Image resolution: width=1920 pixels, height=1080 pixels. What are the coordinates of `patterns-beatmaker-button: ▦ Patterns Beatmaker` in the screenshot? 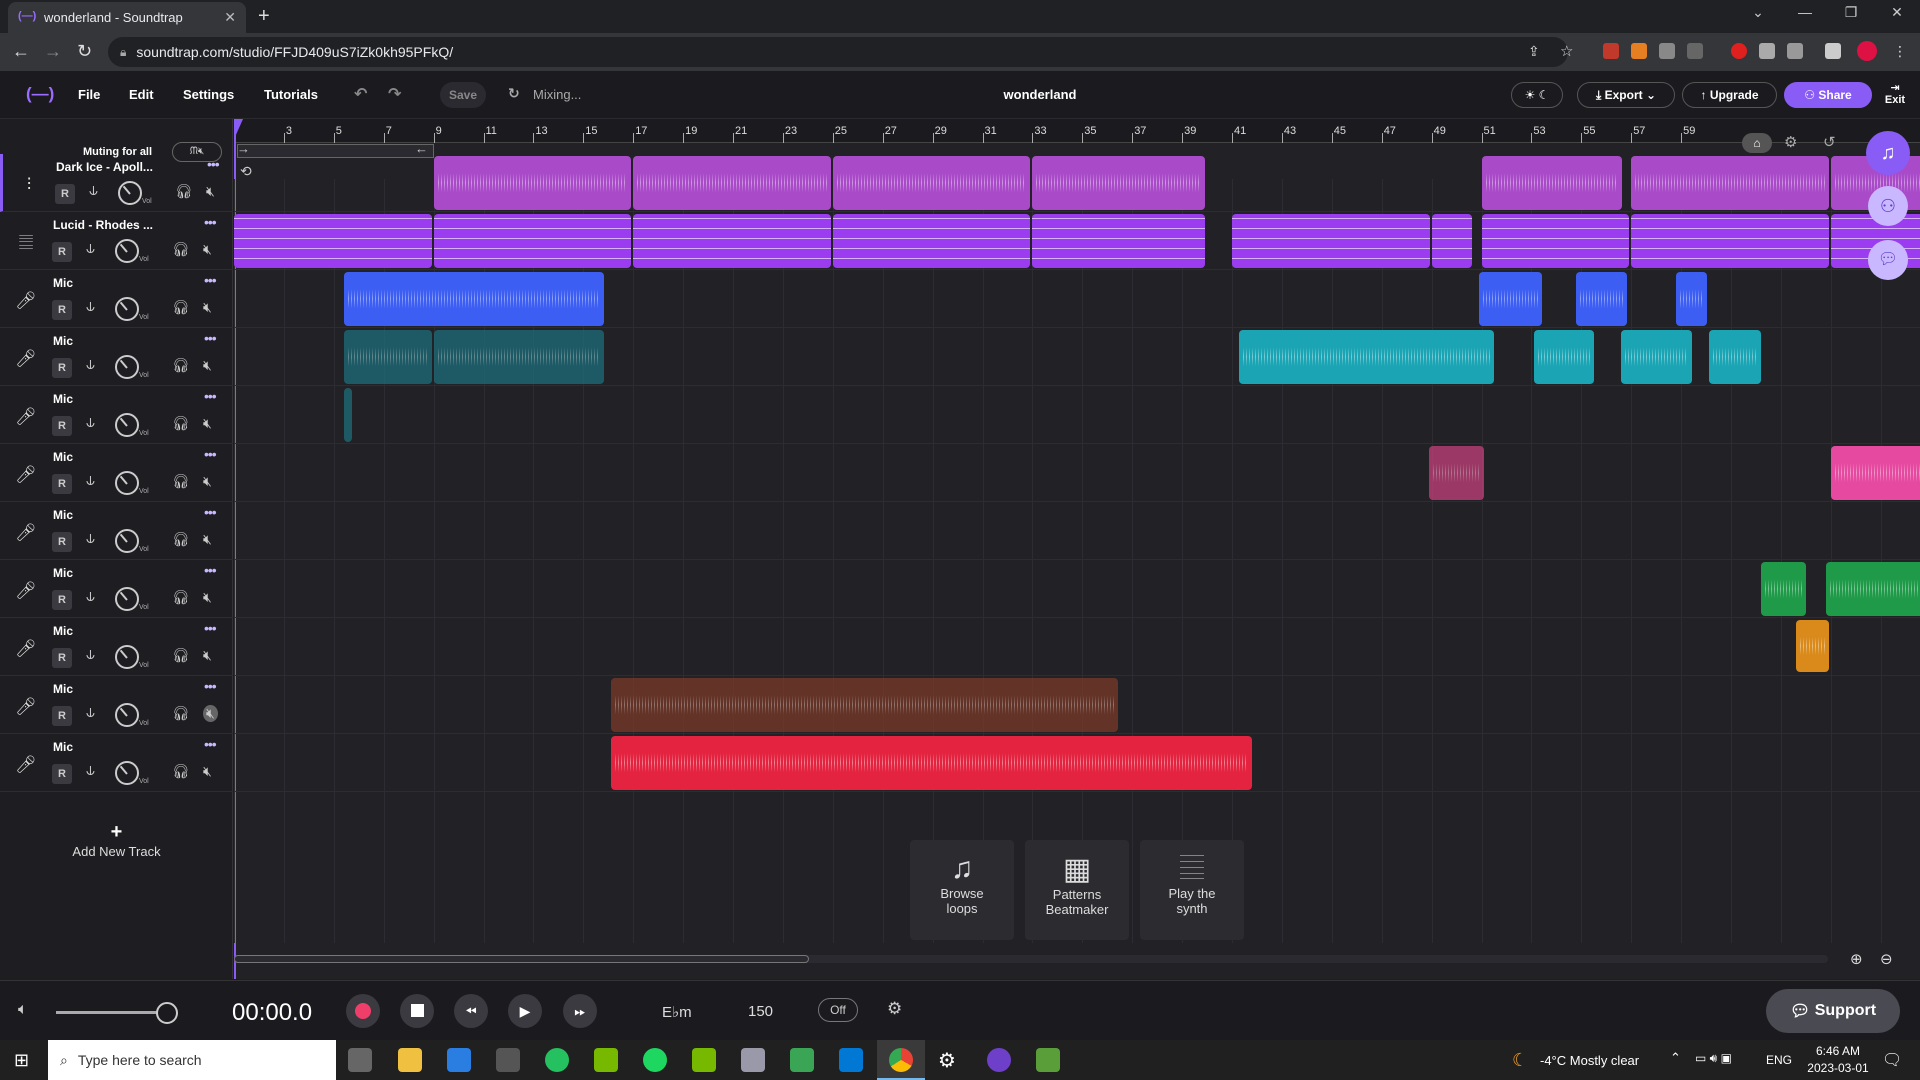 It's located at (1077, 890).